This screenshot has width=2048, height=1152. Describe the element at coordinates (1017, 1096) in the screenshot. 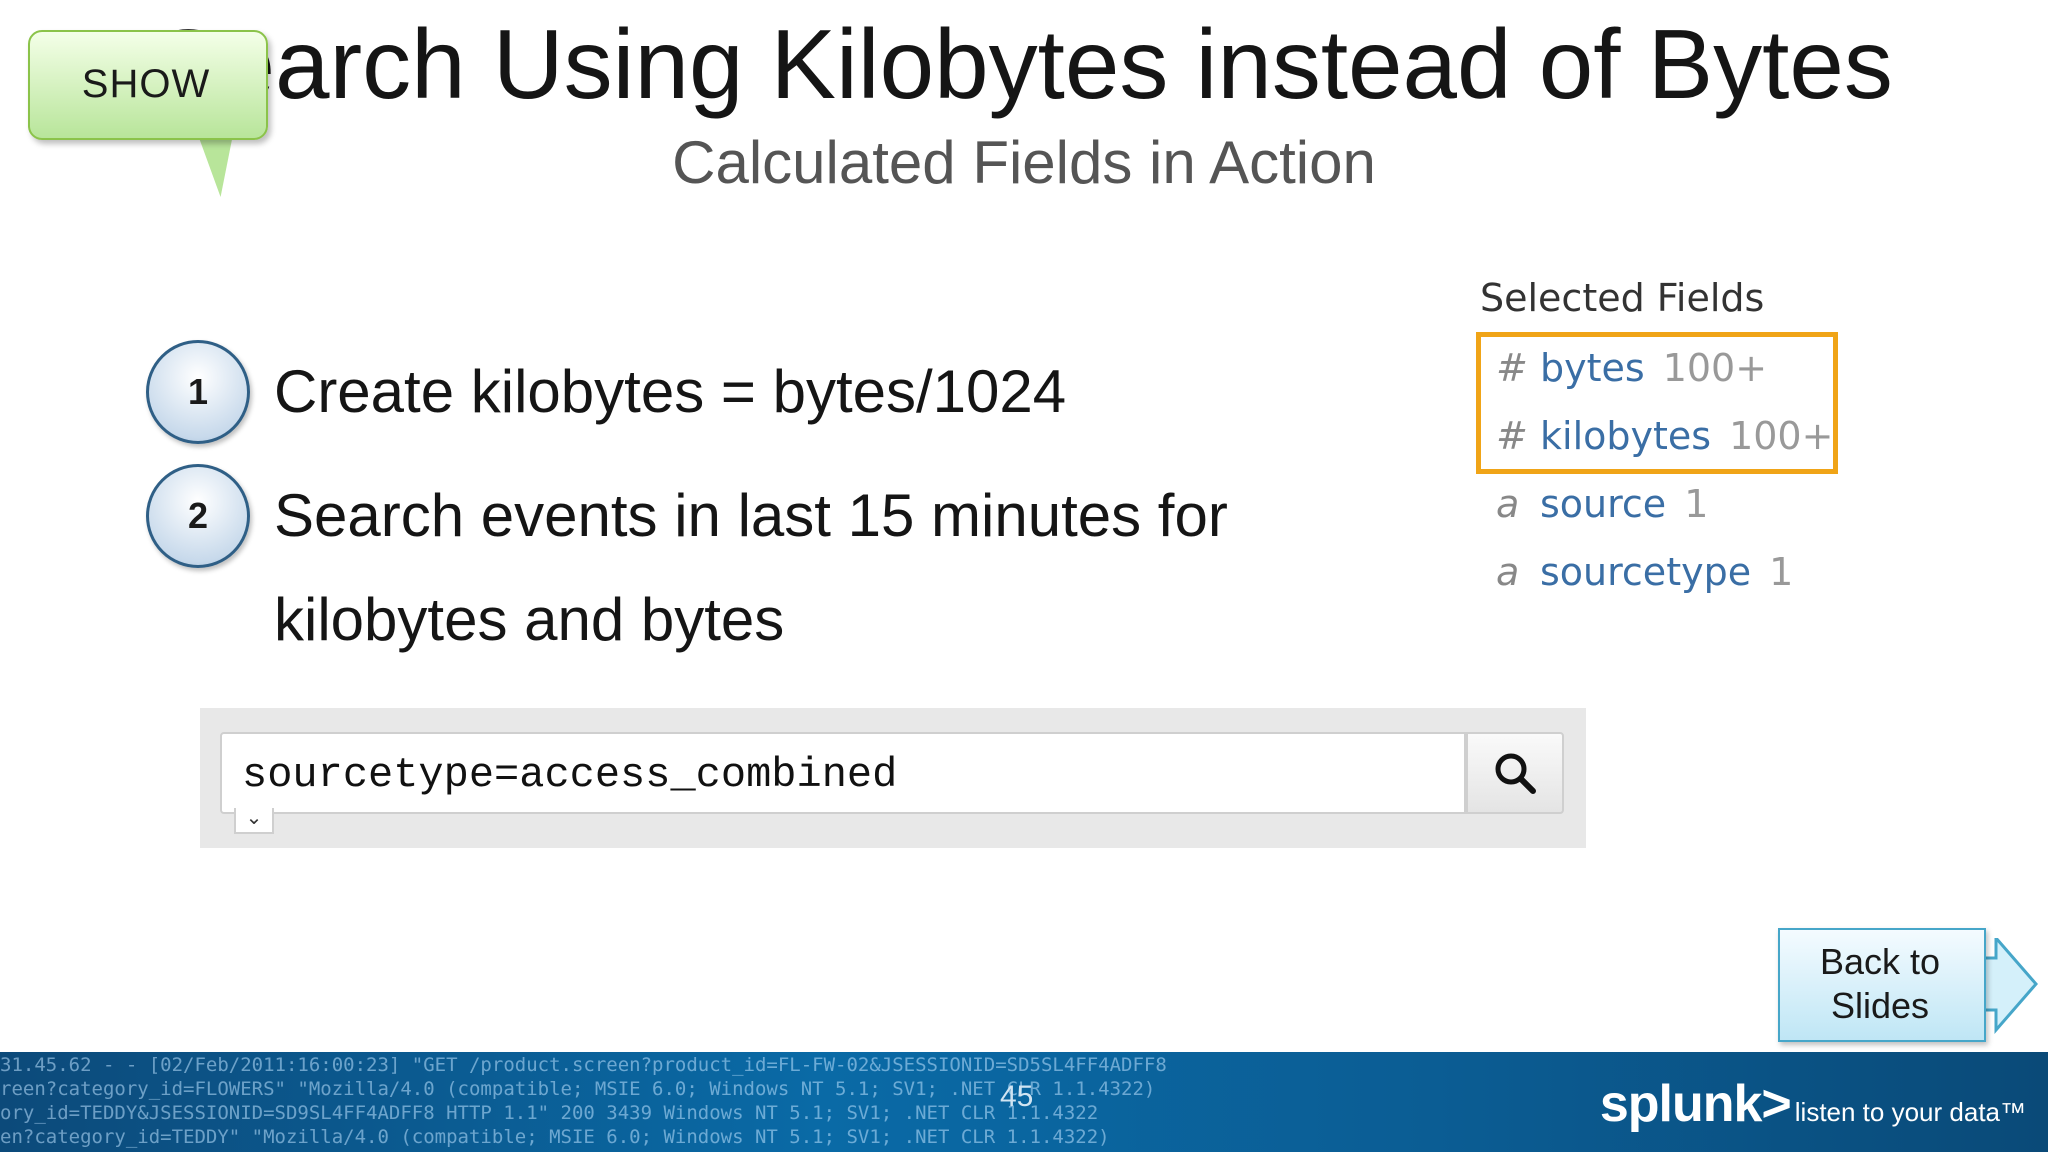

I see `page-number: 45` at that location.